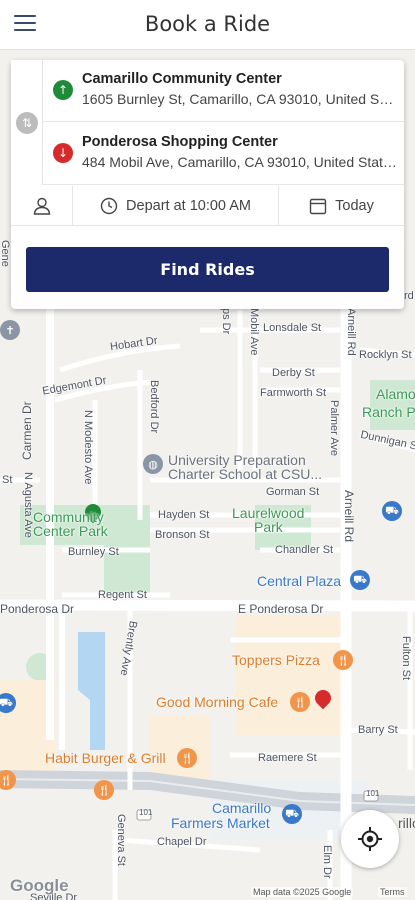 This screenshot has height=900, width=415. I want to click on poi-alamo-line1: Alamo, so click(395, 394).